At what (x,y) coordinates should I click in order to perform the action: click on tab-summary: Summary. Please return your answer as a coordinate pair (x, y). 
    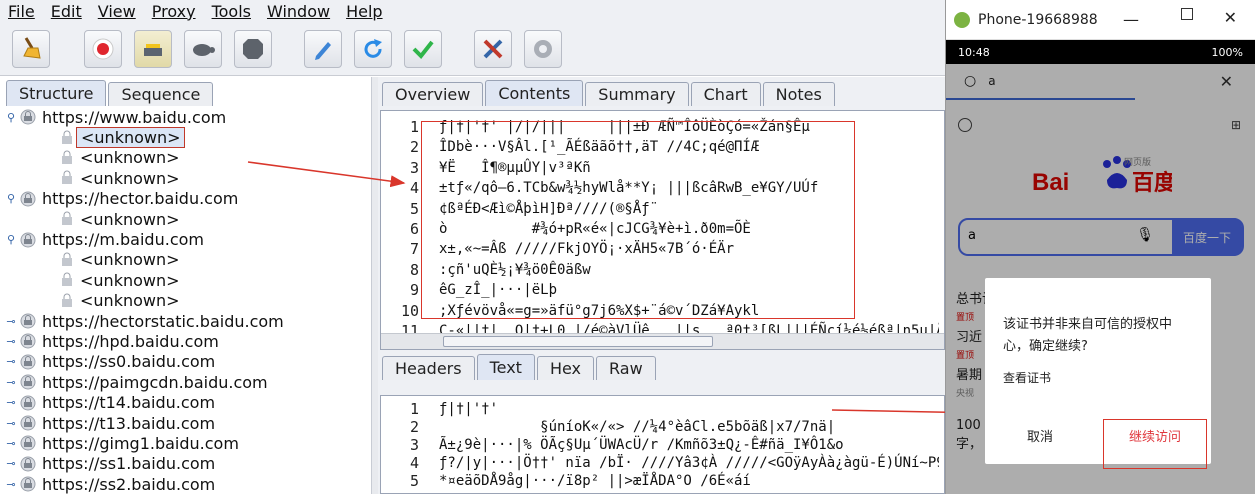
    Looking at the image, I should click on (637, 94).